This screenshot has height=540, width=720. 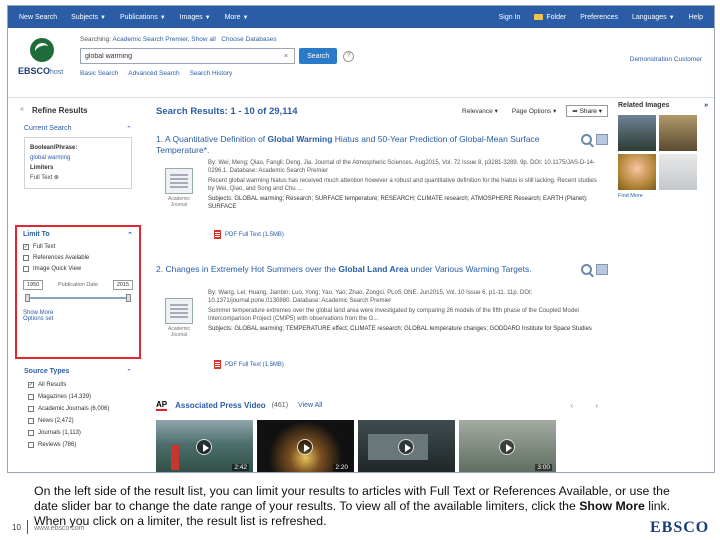 What do you see at coordinates (78, 298) in the screenshot?
I see `date-slider` at bounding box center [78, 298].